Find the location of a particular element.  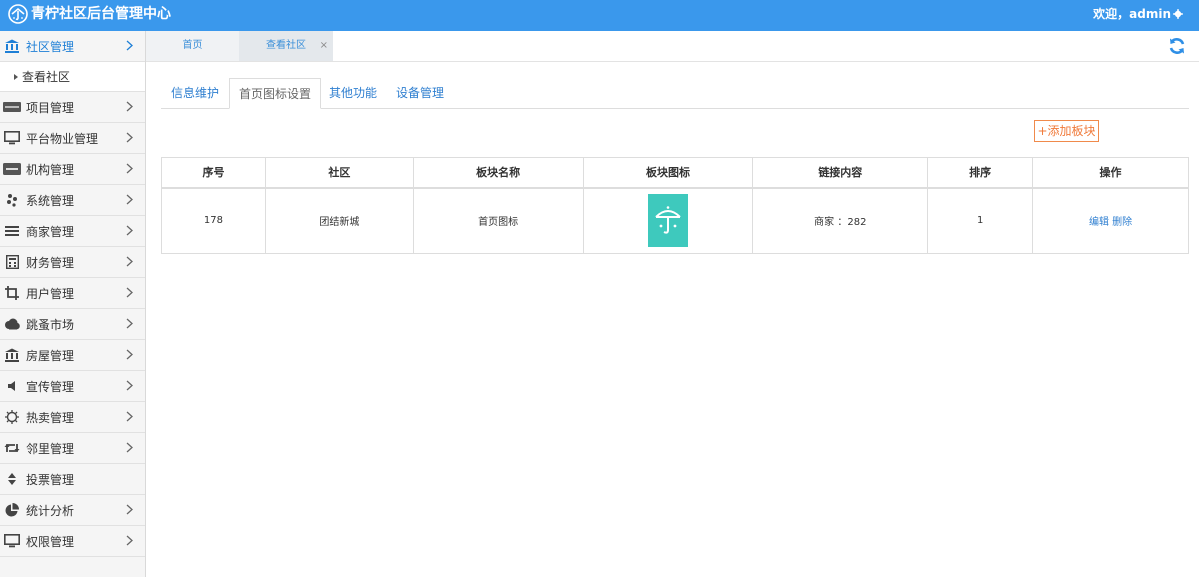

sidebar-item-community: 社区管理 is located at coordinates (72, 46).